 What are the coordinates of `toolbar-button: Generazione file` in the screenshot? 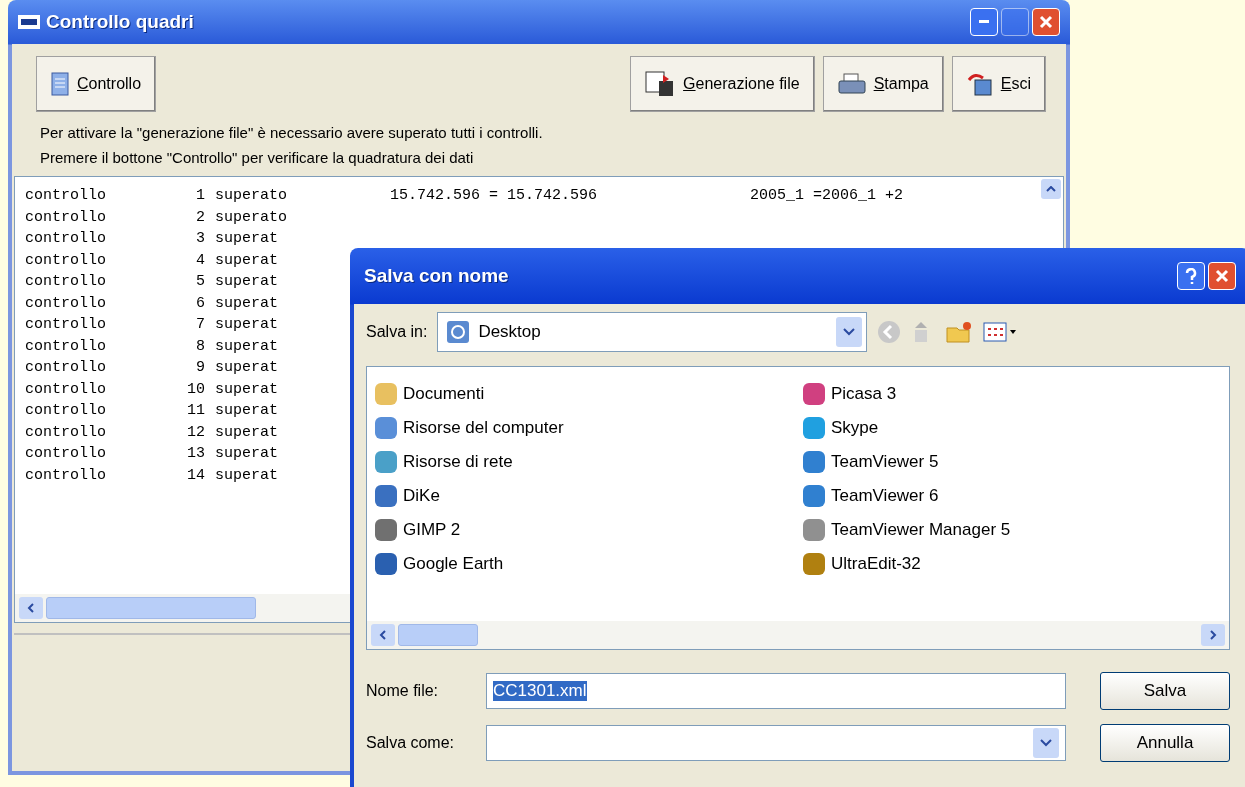 It's located at (722, 84).